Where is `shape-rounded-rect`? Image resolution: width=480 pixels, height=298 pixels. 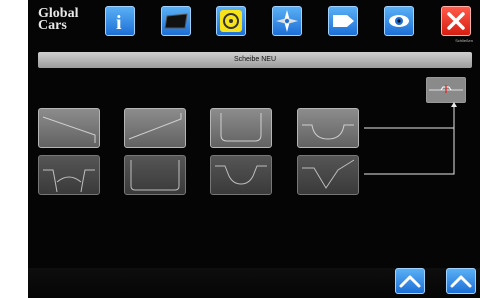 shape-rounded-rect is located at coordinates (155, 175).